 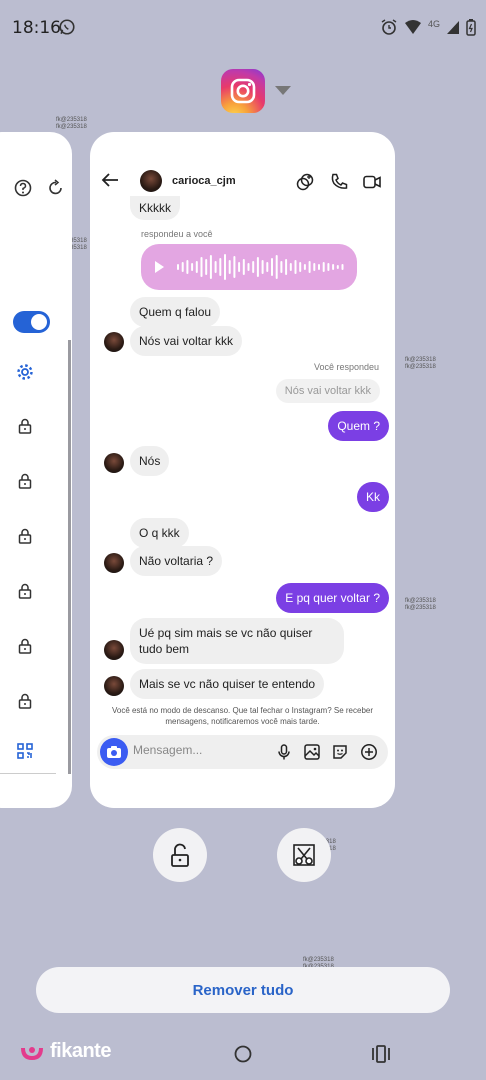 What do you see at coordinates (237, 641) in the screenshot?
I see `message-incoming: Ué pq sim mais se vc não quiser tudo bem` at bounding box center [237, 641].